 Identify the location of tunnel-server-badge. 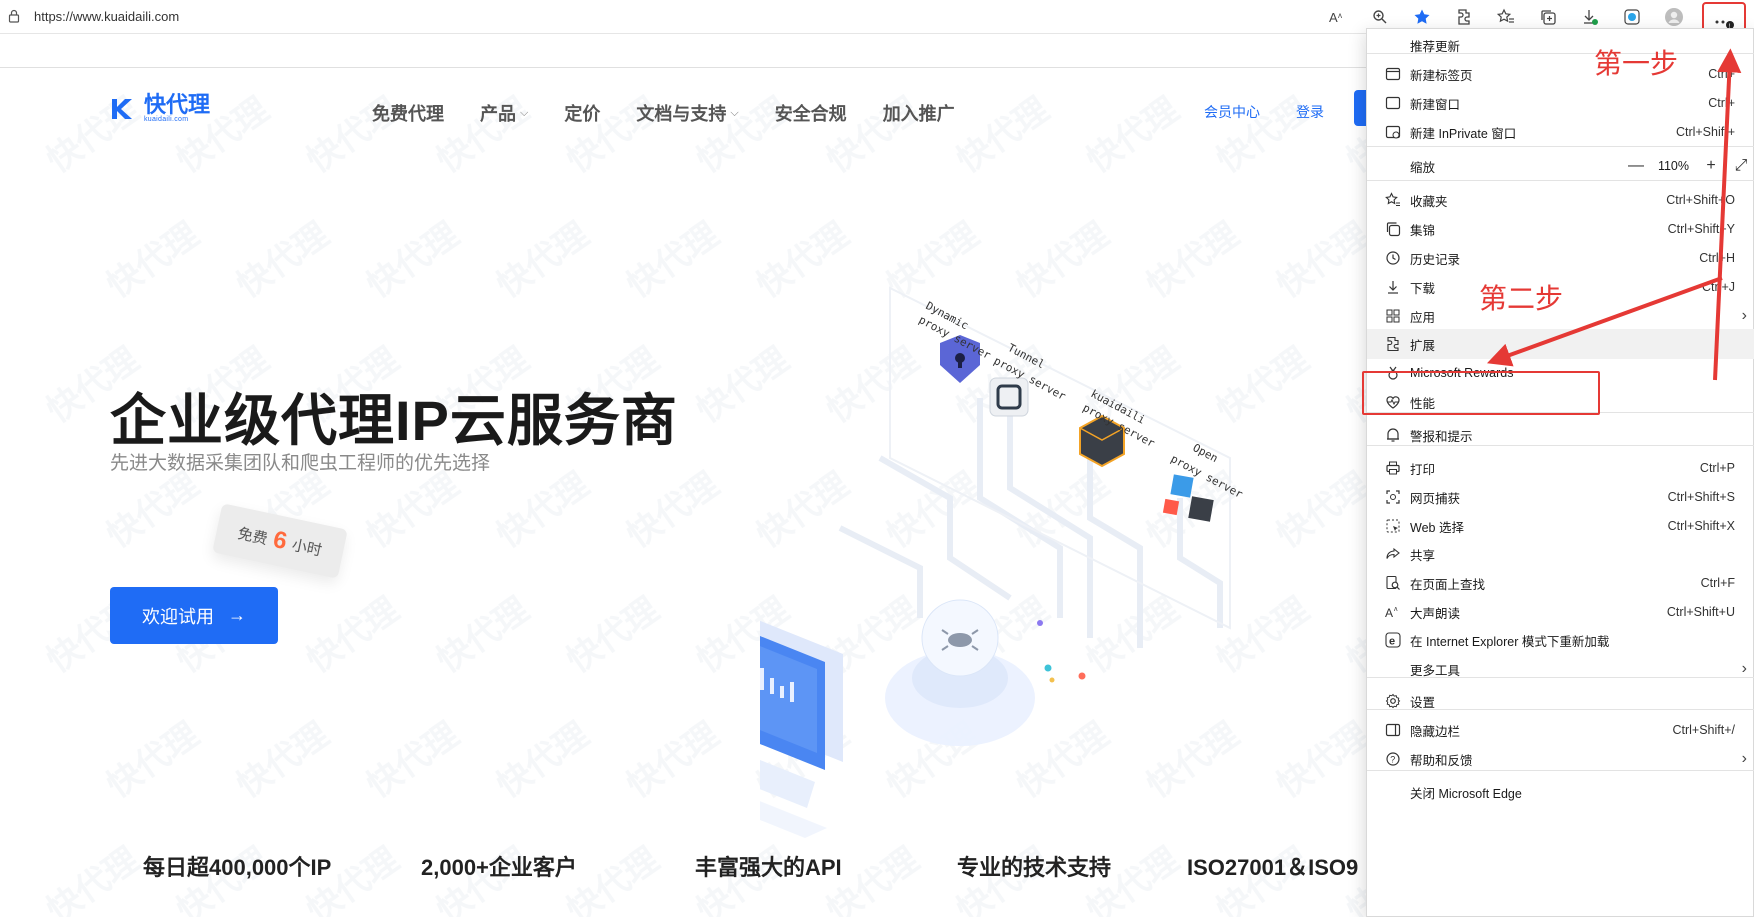
(1009, 397).